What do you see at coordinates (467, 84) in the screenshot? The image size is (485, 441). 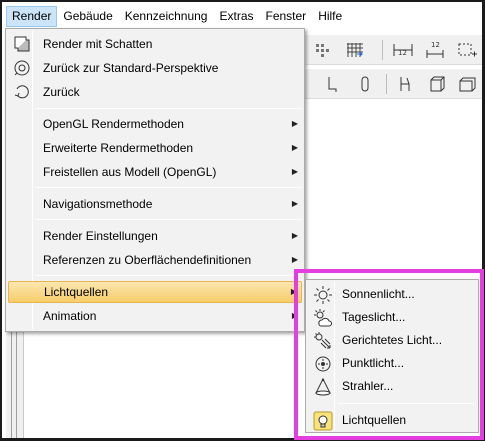 I see `panel-icon` at bounding box center [467, 84].